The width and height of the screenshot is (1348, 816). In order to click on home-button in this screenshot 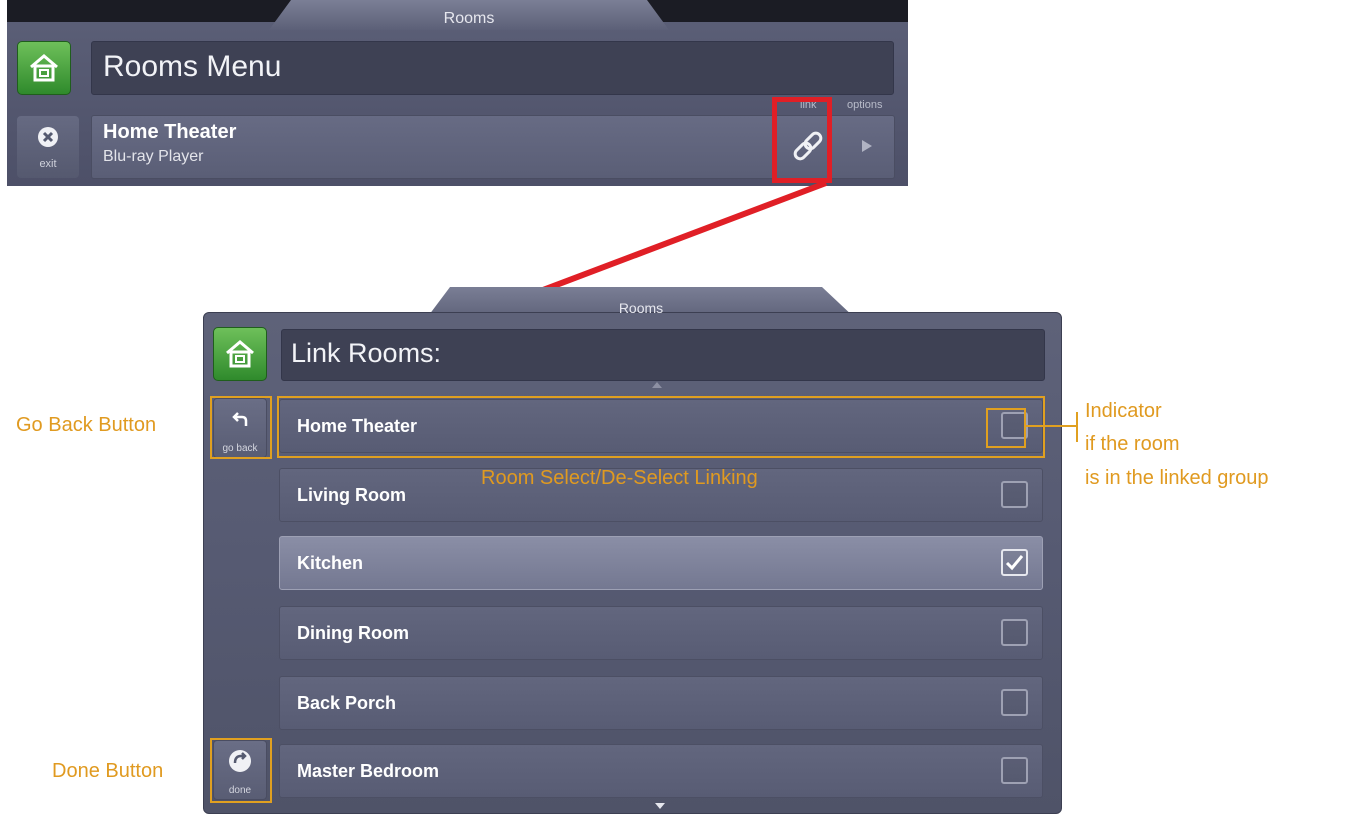, I will do `click(240, 354)`.